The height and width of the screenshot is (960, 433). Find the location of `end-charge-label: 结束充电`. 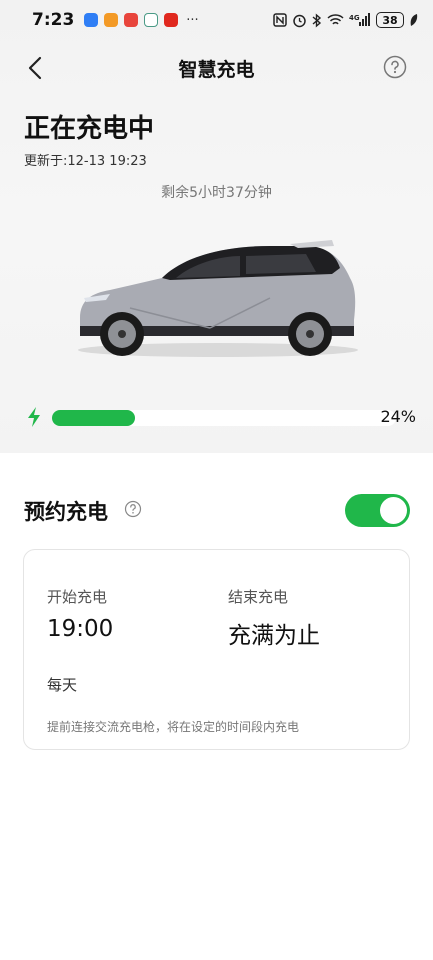

end-charge-label: 结束充电 is located at coordinates (258, 597).